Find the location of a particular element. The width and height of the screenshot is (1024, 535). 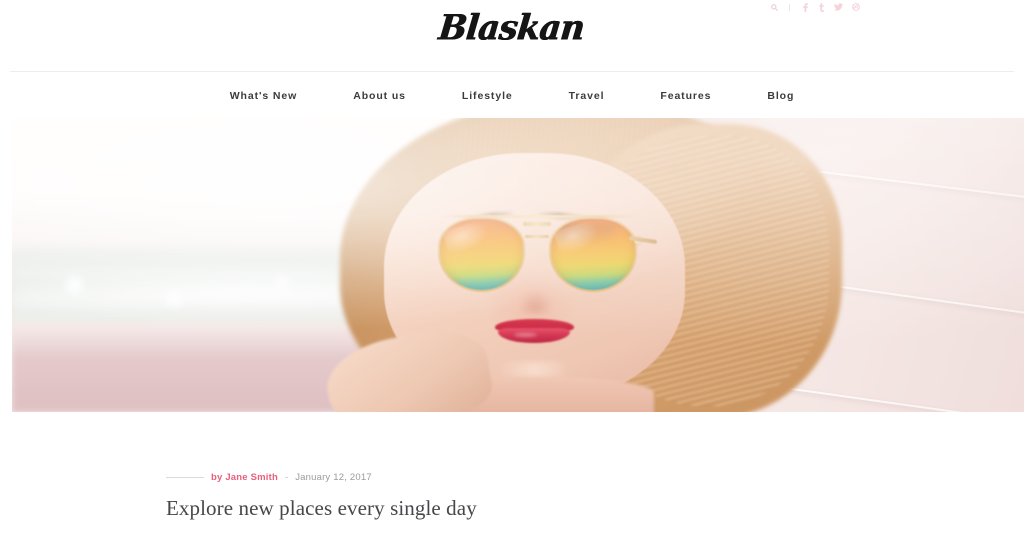

article-headline: Explore new places every single day is located at coordinates (516, 508).